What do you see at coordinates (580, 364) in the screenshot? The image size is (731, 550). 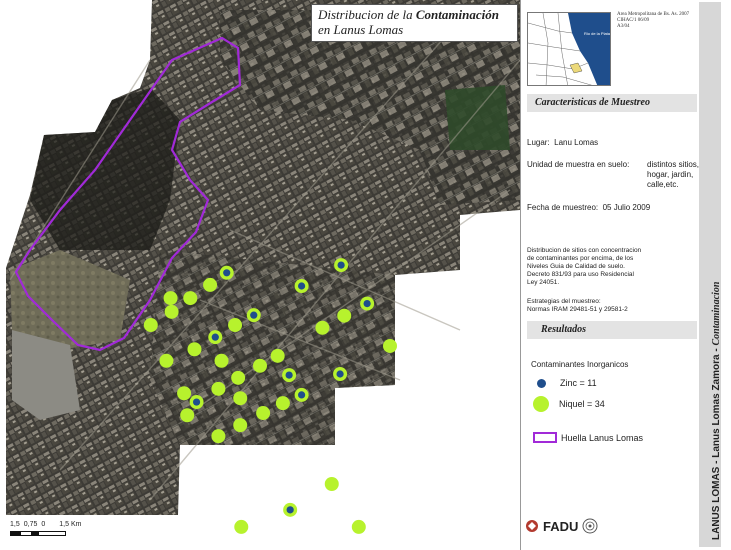 I see `contaminantes-title: Contaminantes Inorganicos` at bounding box center [580, 364].